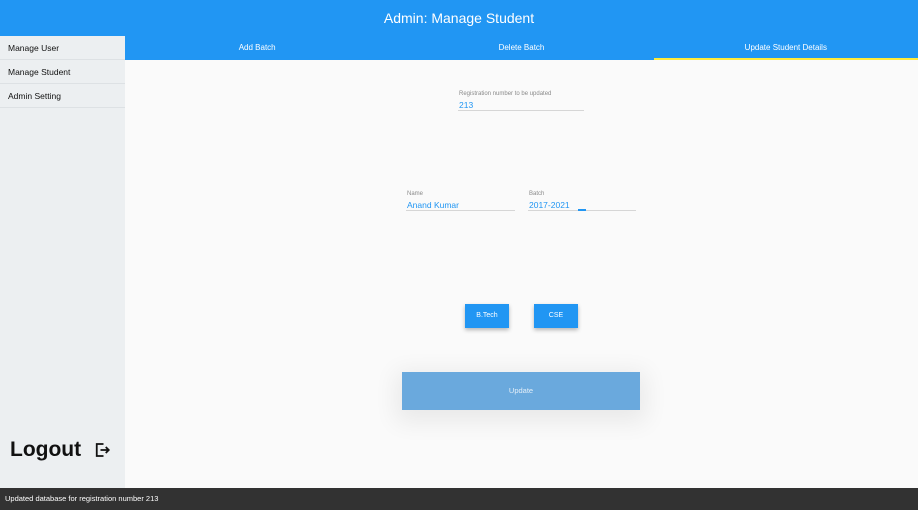 The image size is (918, 510). I want to click on registration-number-value: 213, so click(466, 105).